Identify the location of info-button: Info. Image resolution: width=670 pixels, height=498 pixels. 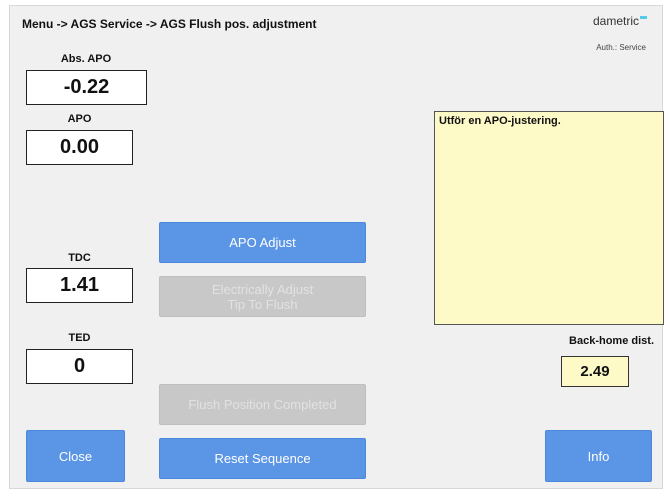
(598, 456).